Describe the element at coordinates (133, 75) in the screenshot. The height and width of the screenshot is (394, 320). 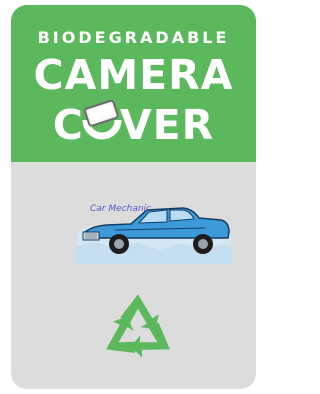
I see `title-line-1: CAMERA` at that location.